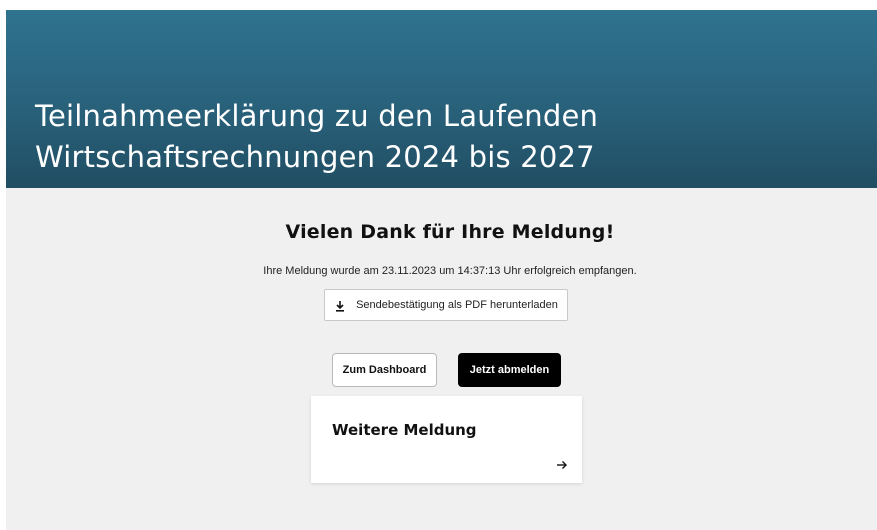  What do you see at coordinates (317, 116) in the screenshot?
I see `page-title-line-1: Teilnahmeerklärung zu den Laufenden` at bounding box center [317, 116].